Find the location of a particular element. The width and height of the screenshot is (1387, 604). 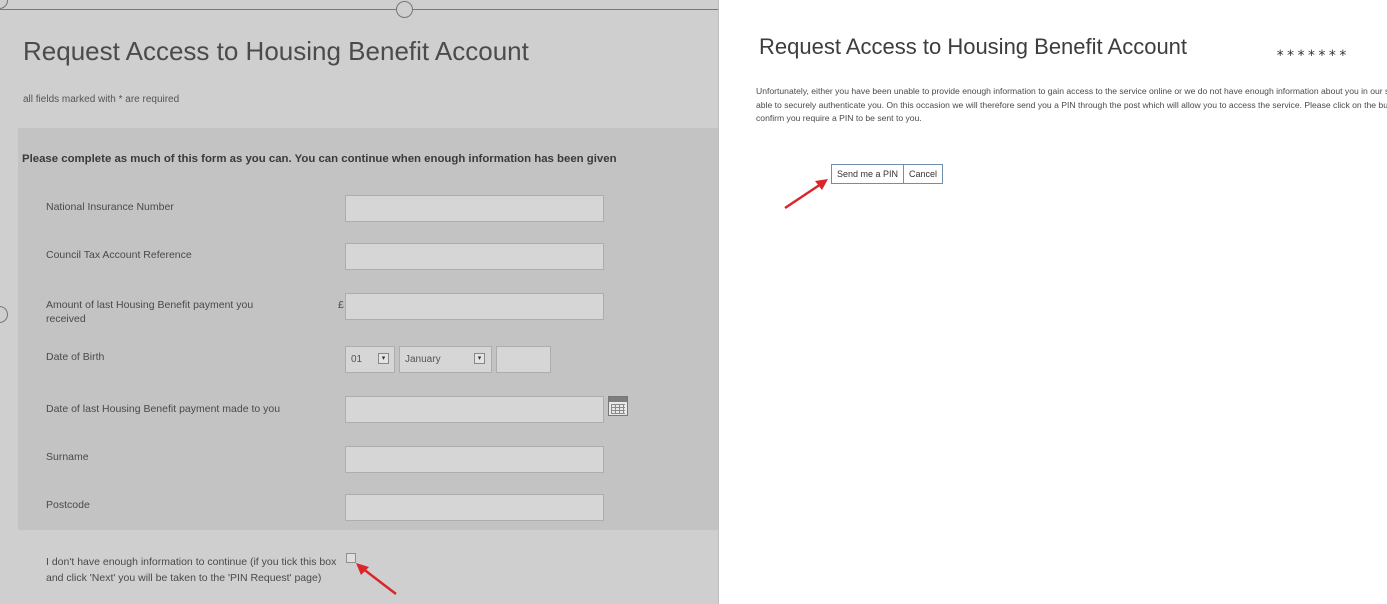

ni-number-input is located at coordinates (474, 208).